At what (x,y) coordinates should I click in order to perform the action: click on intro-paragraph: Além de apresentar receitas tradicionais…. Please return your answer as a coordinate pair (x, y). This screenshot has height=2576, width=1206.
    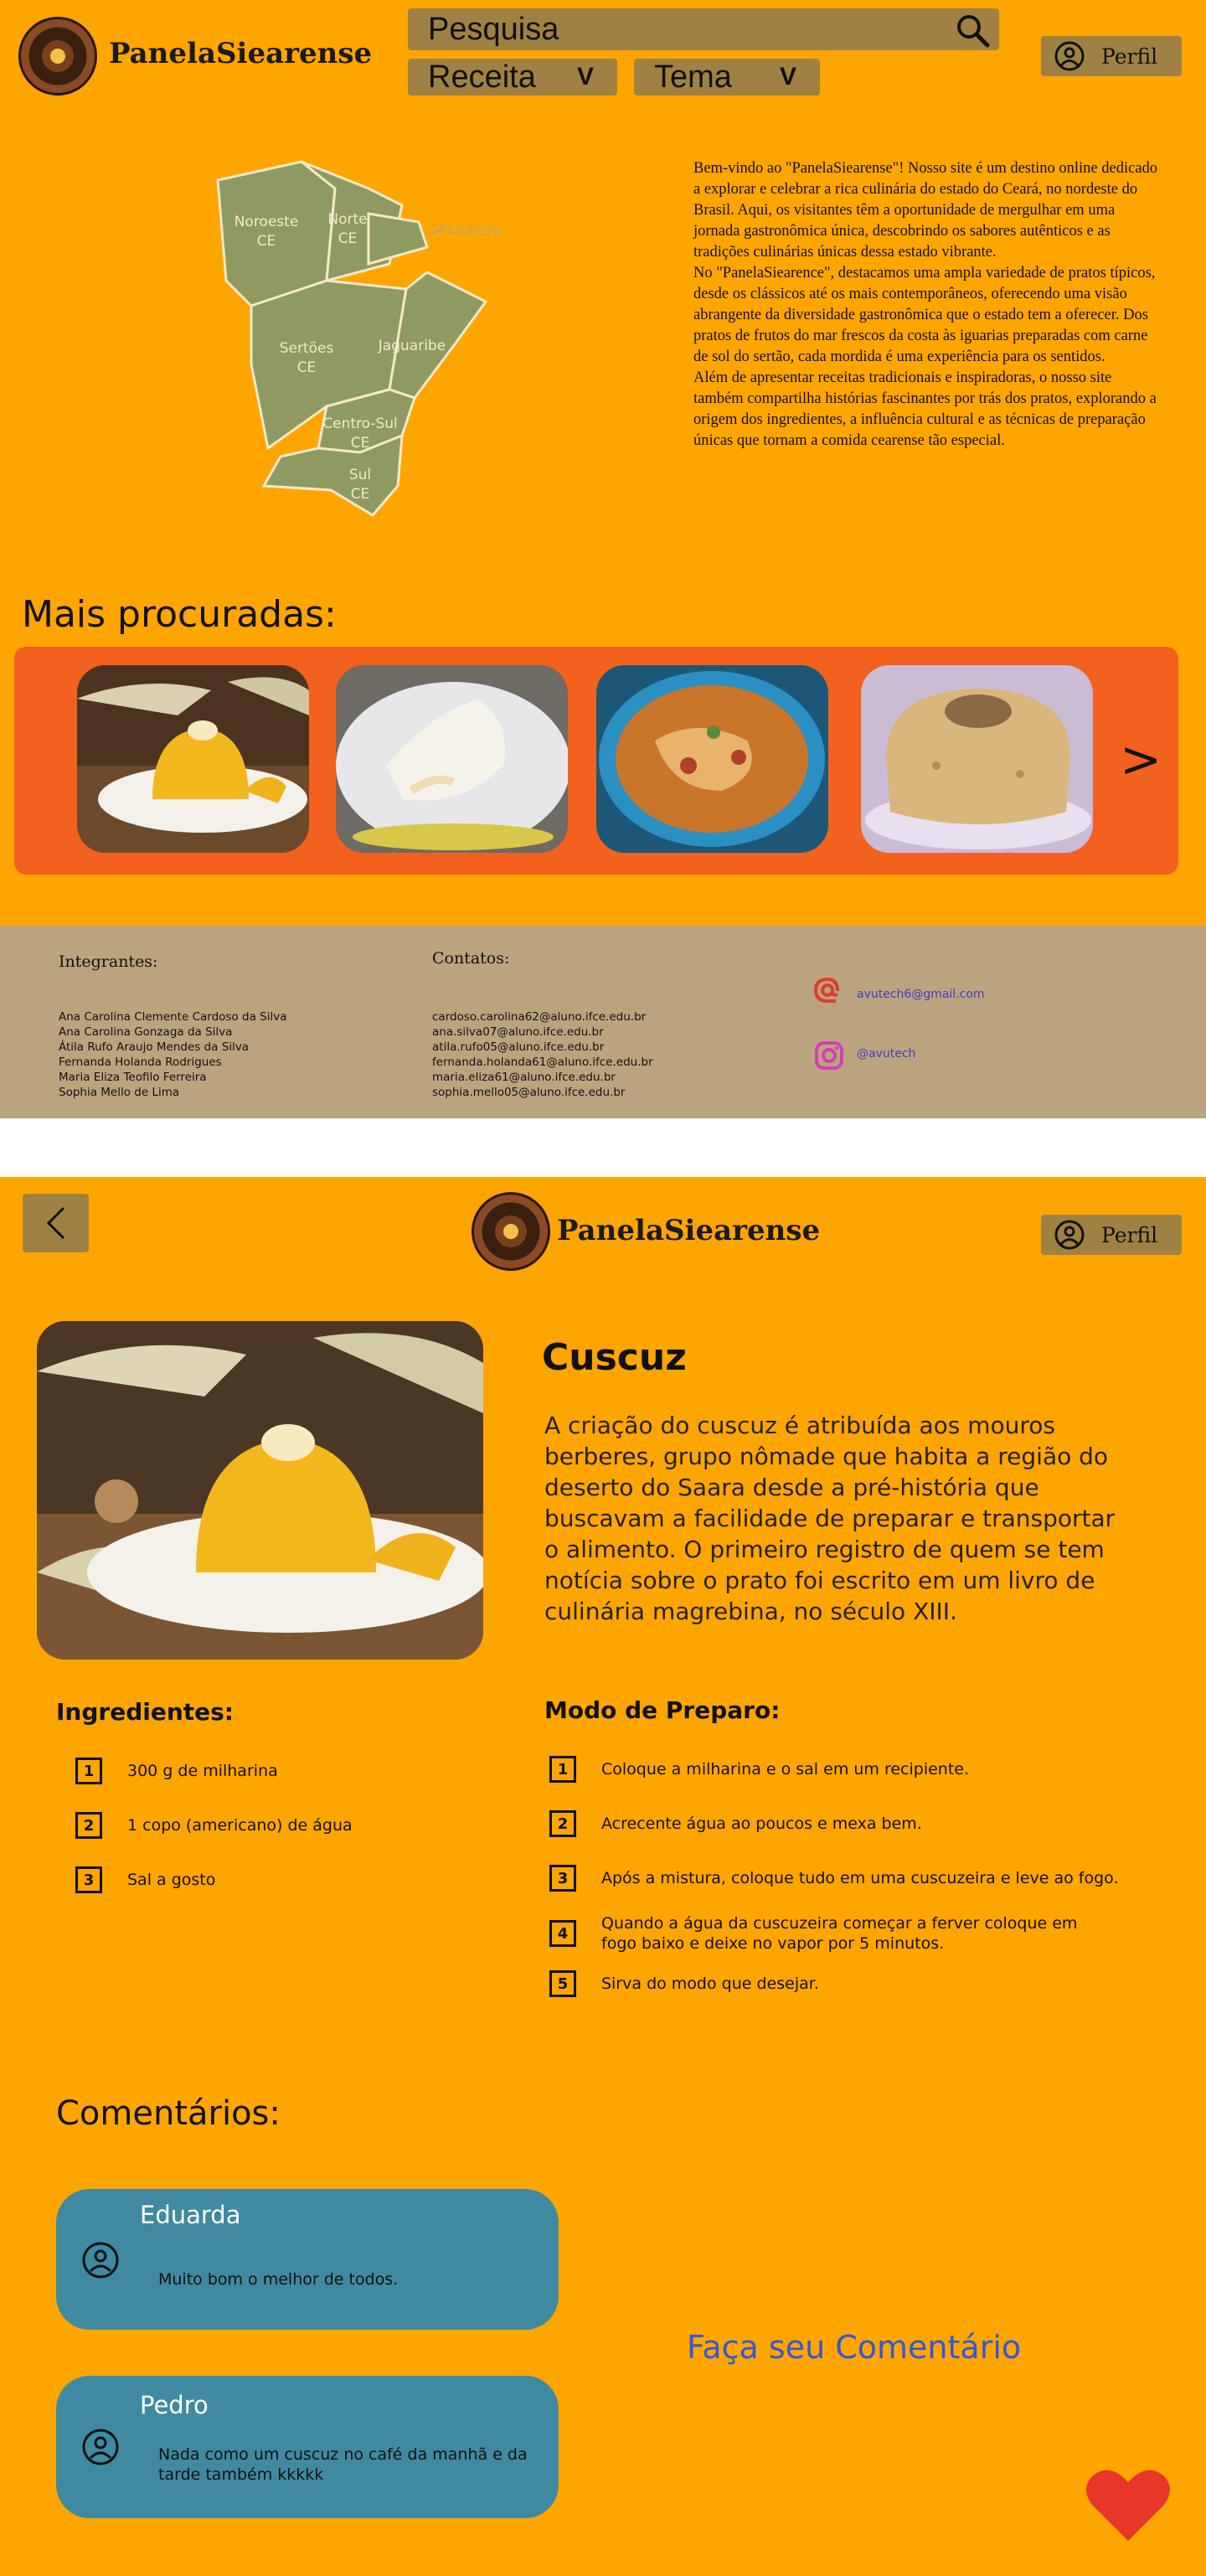
    Looking at the image, I should click on (925, 409).